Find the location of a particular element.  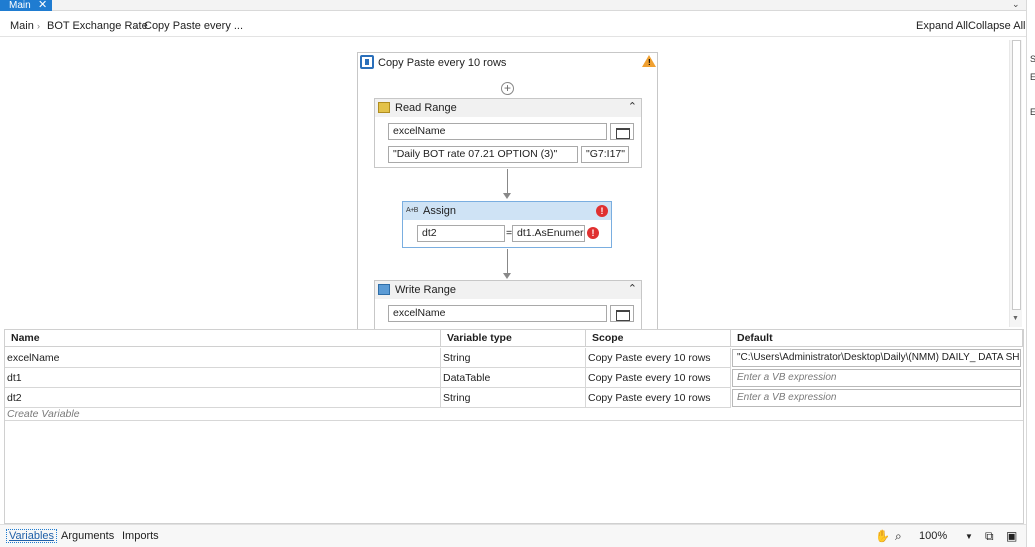

zoom-level: 100% is located at coordinates (933, 536).